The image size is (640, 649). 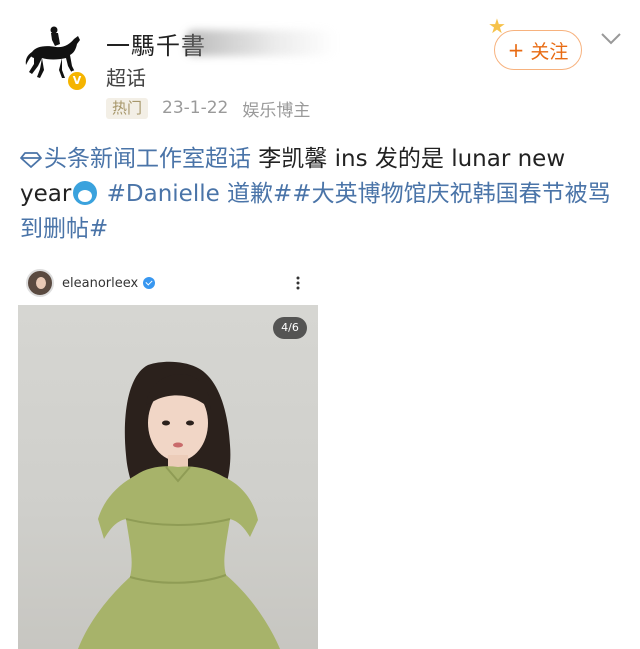 What do you see at coordinates (195, 108) in the screenshot?
I see `post-date: 23-1-22` at bounding box center [195, 108].